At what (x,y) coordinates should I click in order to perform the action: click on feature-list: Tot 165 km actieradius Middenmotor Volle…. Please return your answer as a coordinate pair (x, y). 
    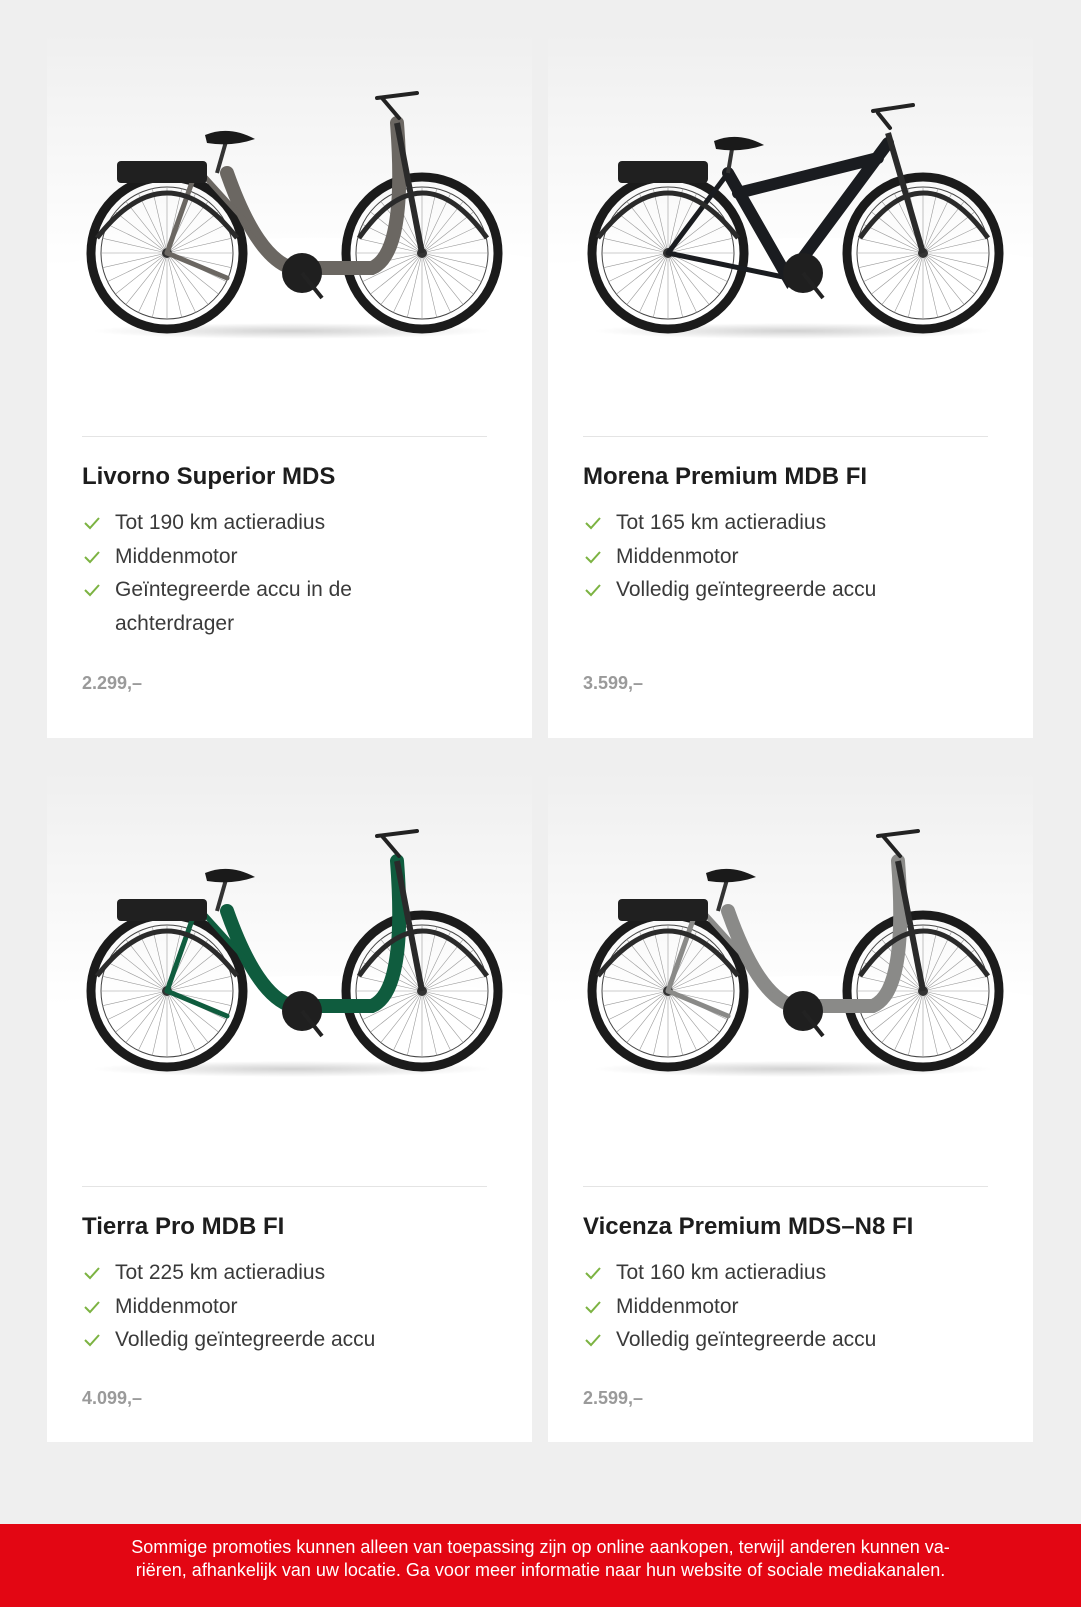
    Looking at the image, I should click on (793, 556).